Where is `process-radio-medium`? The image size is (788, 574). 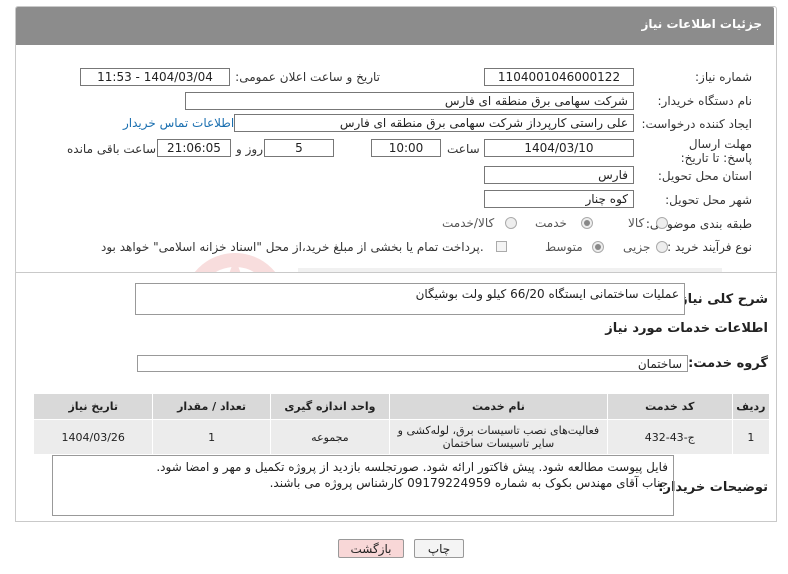
process-radio-medium is located at coordinates (598, 247).